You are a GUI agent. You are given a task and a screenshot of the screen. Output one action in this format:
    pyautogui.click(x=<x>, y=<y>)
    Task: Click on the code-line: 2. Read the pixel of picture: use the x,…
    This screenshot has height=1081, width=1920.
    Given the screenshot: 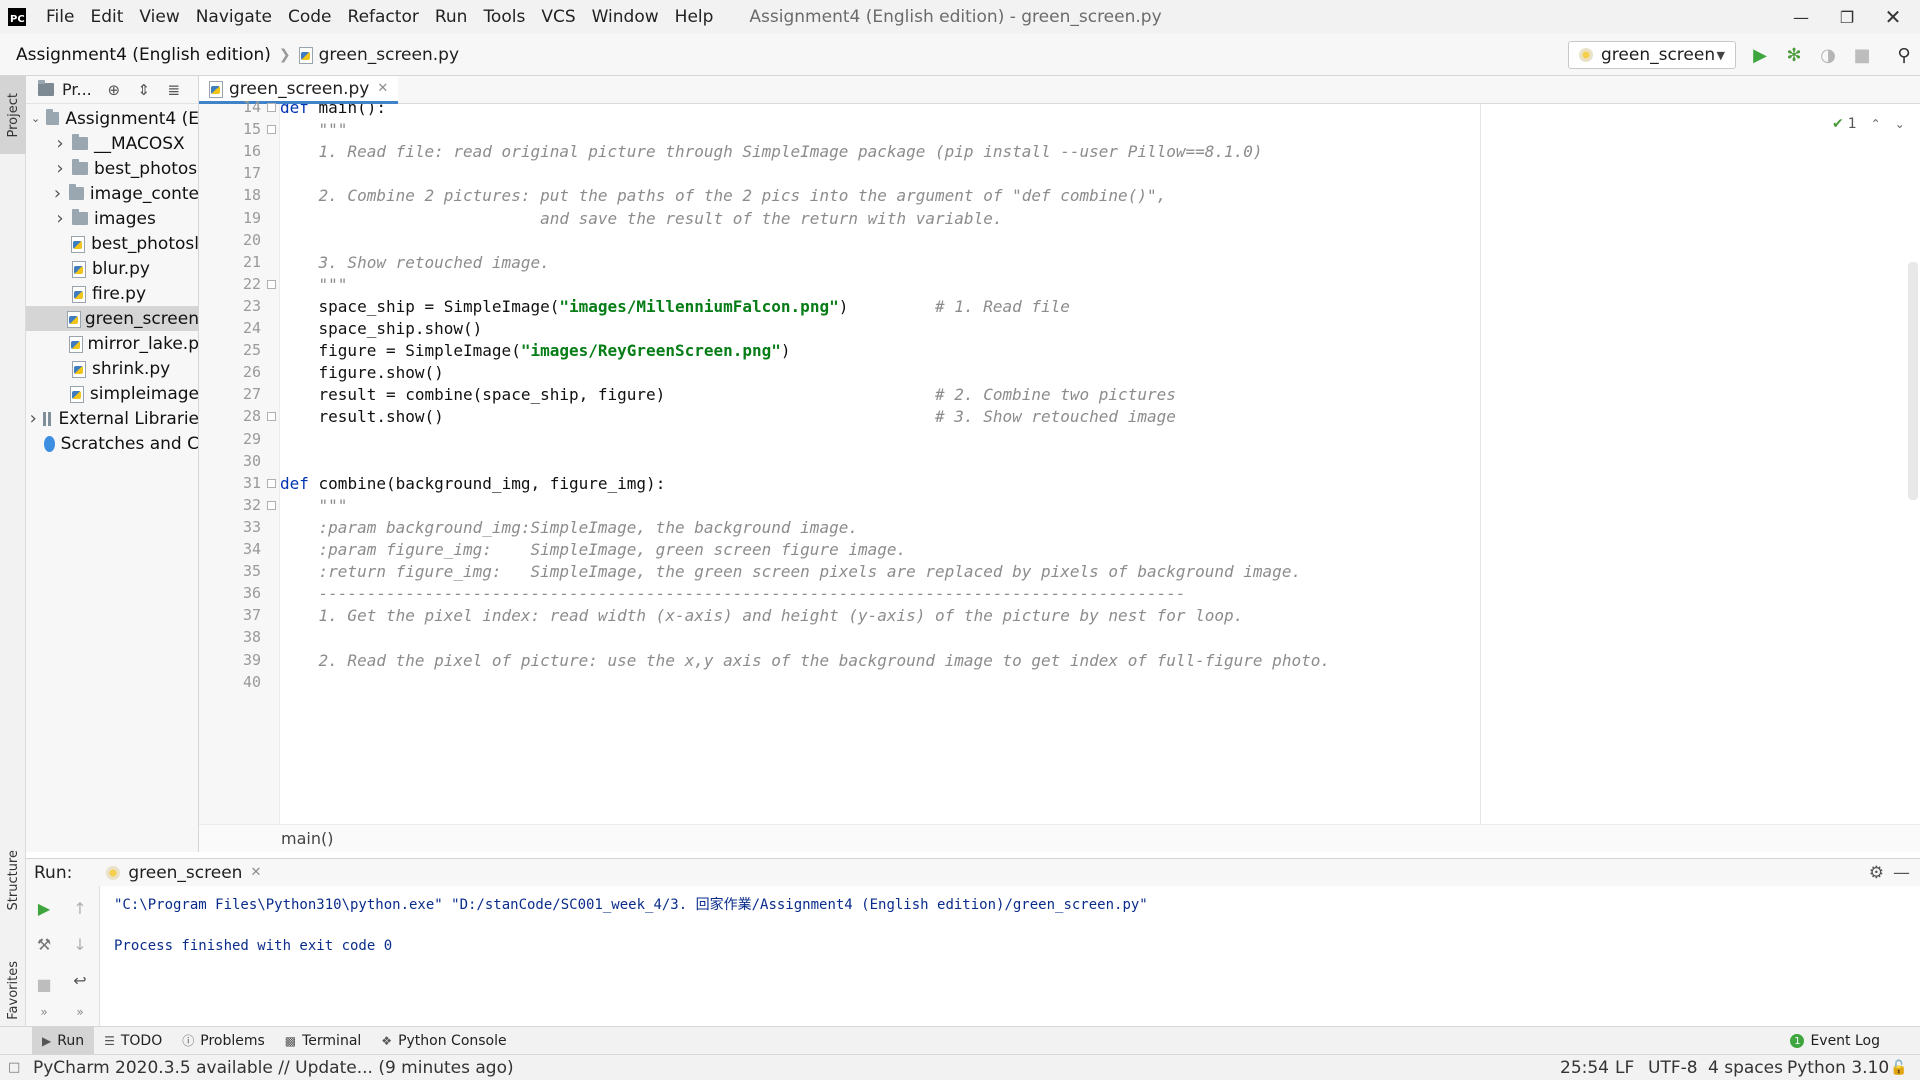 What is the action you would take?
    pyautogui.click(x=805, y=660)
    